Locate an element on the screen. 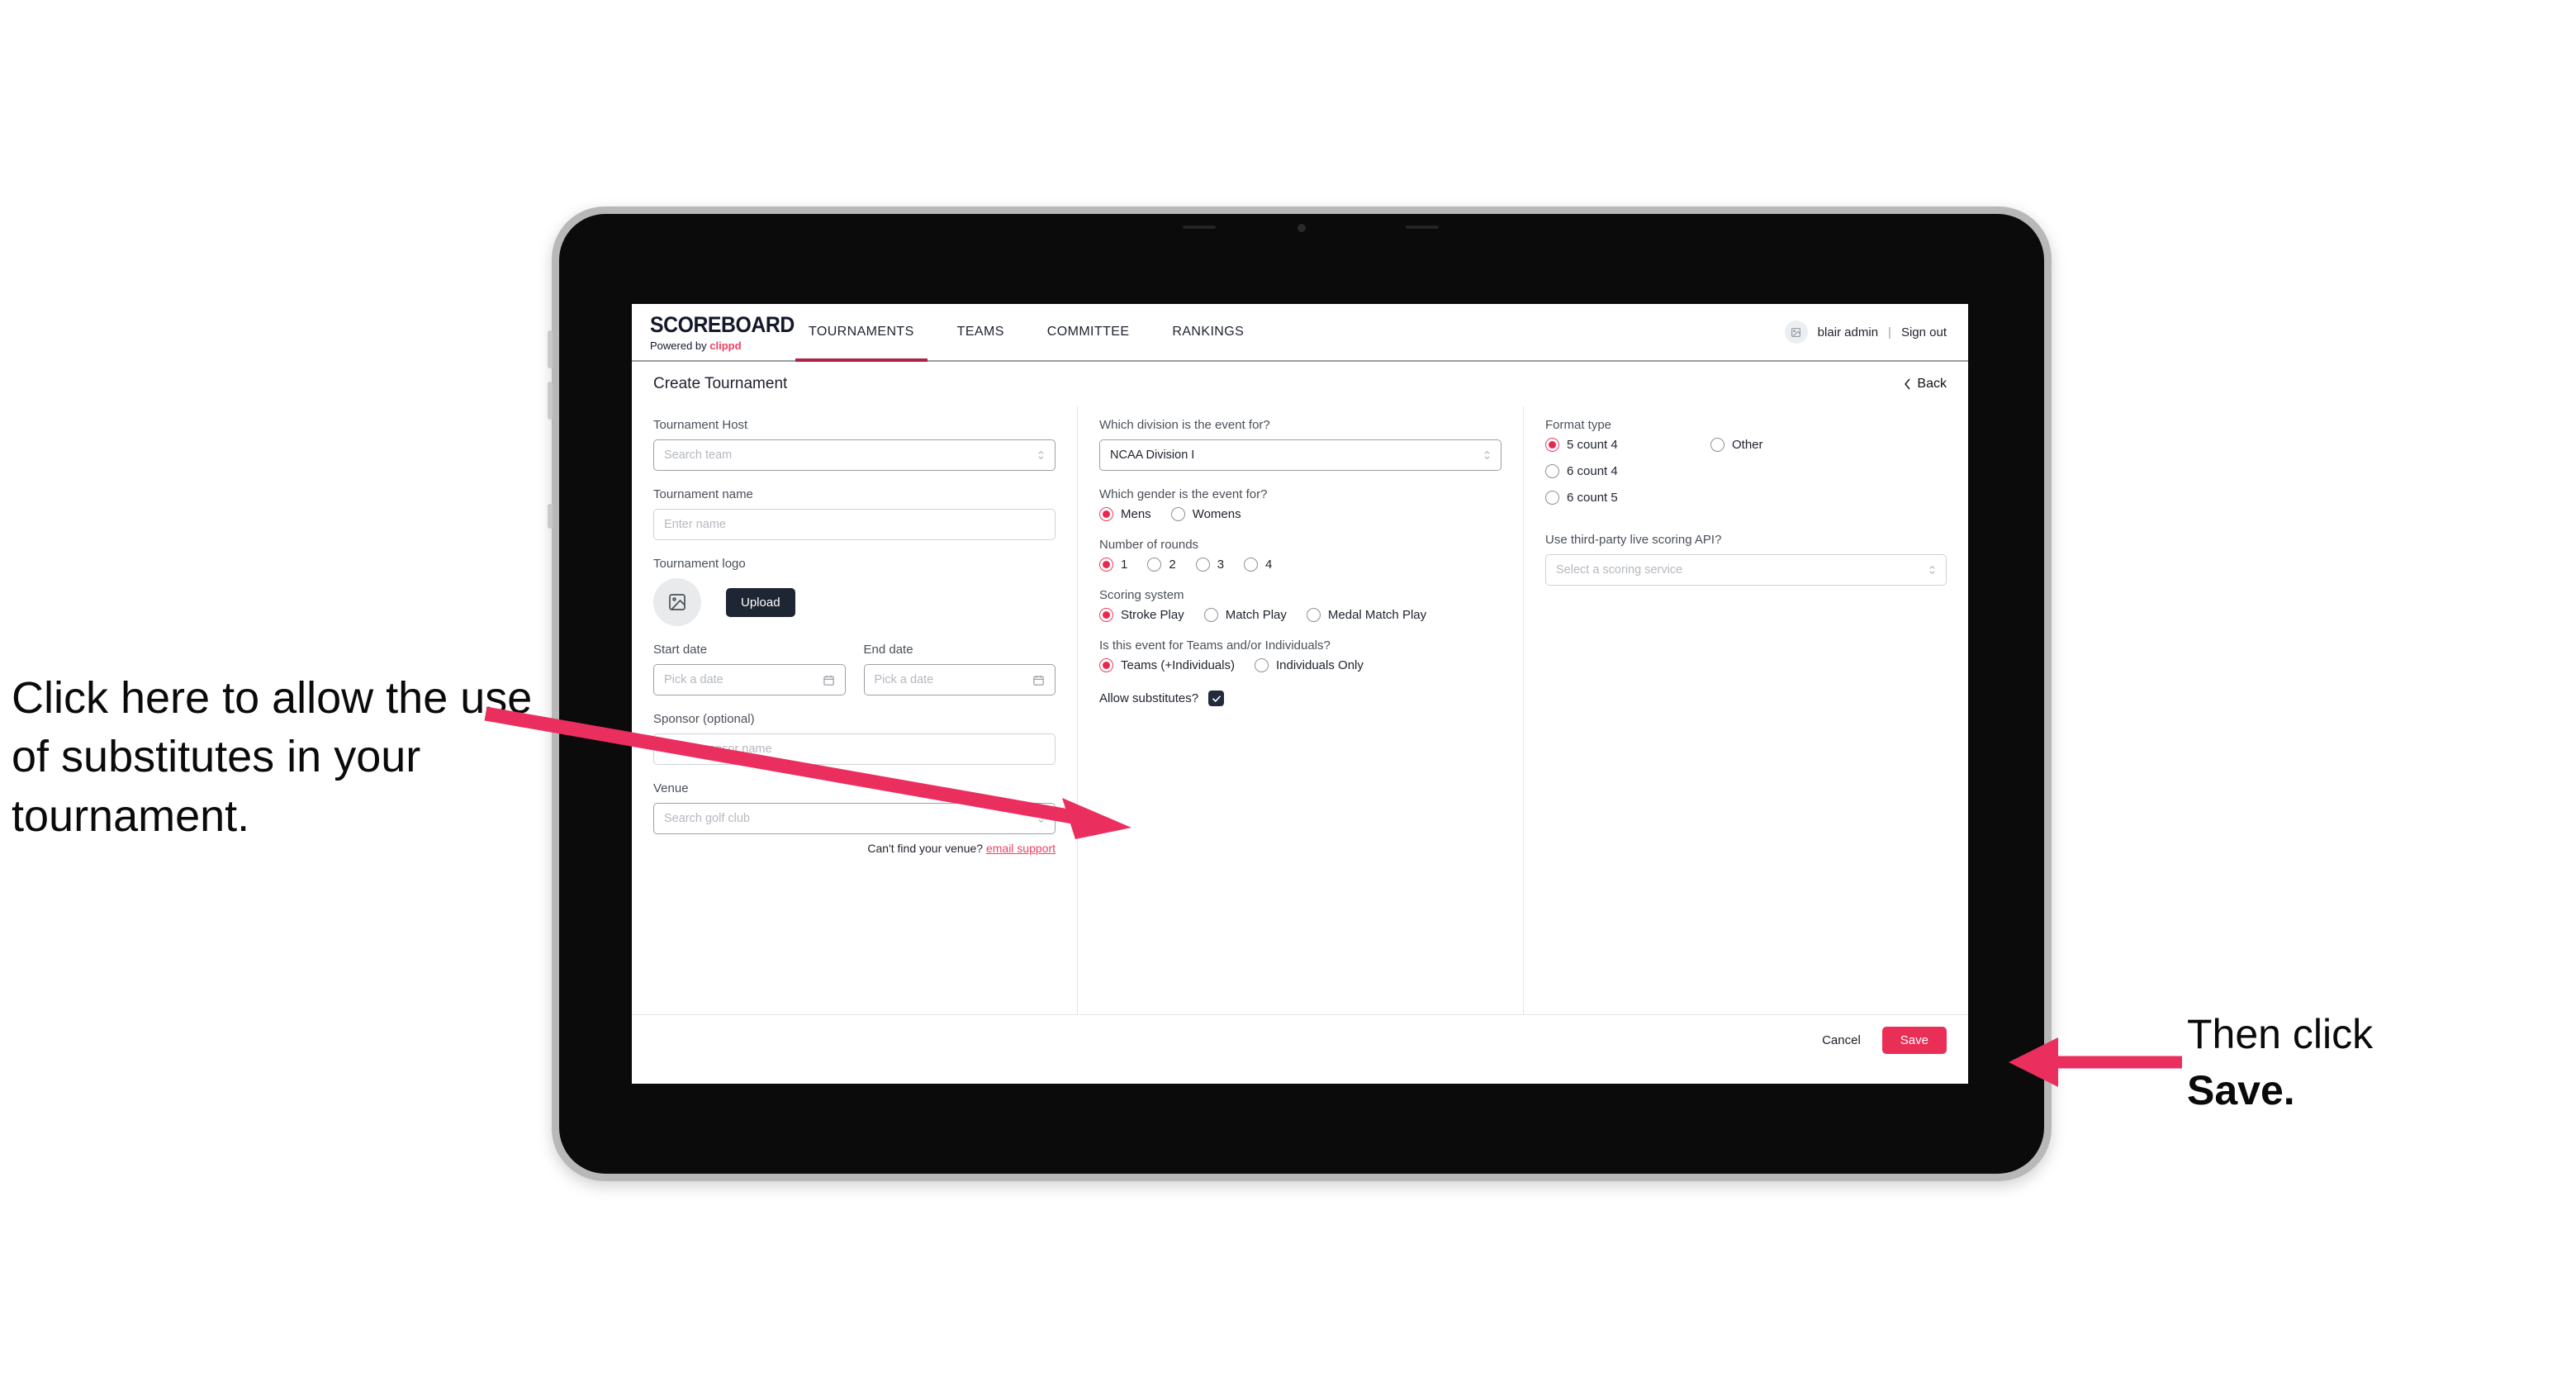 The image size is (2576, 1386). main-nav-tabs: TOURNAMENTS TEAMS COMMITTEE RANKINGS is located at coordinates (1026, 333).